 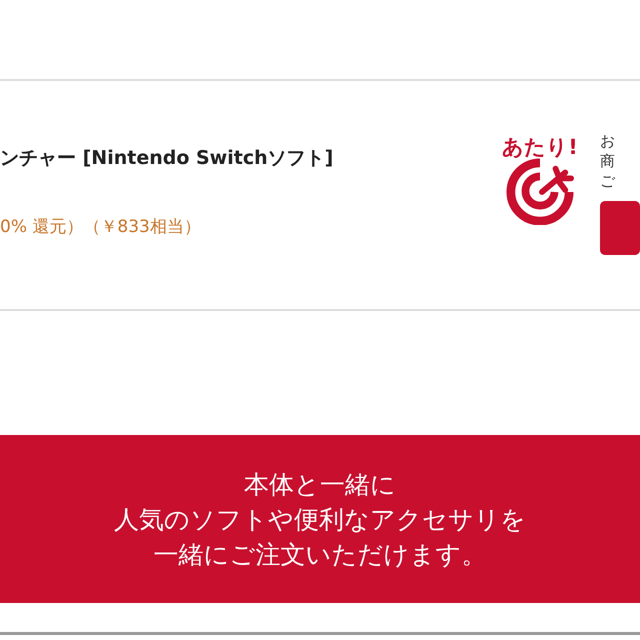 What do you see at coordinates (320, 484) in the screenshot?
I see `banner-text: 本体と一緒に` at bounding box center [320, 484].